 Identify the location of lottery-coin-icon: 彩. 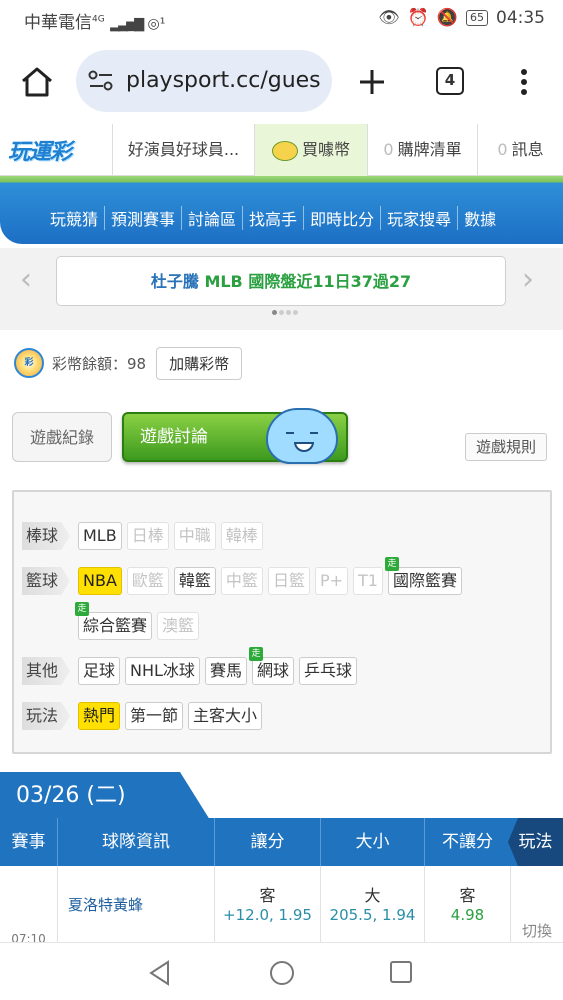
(29, 363).